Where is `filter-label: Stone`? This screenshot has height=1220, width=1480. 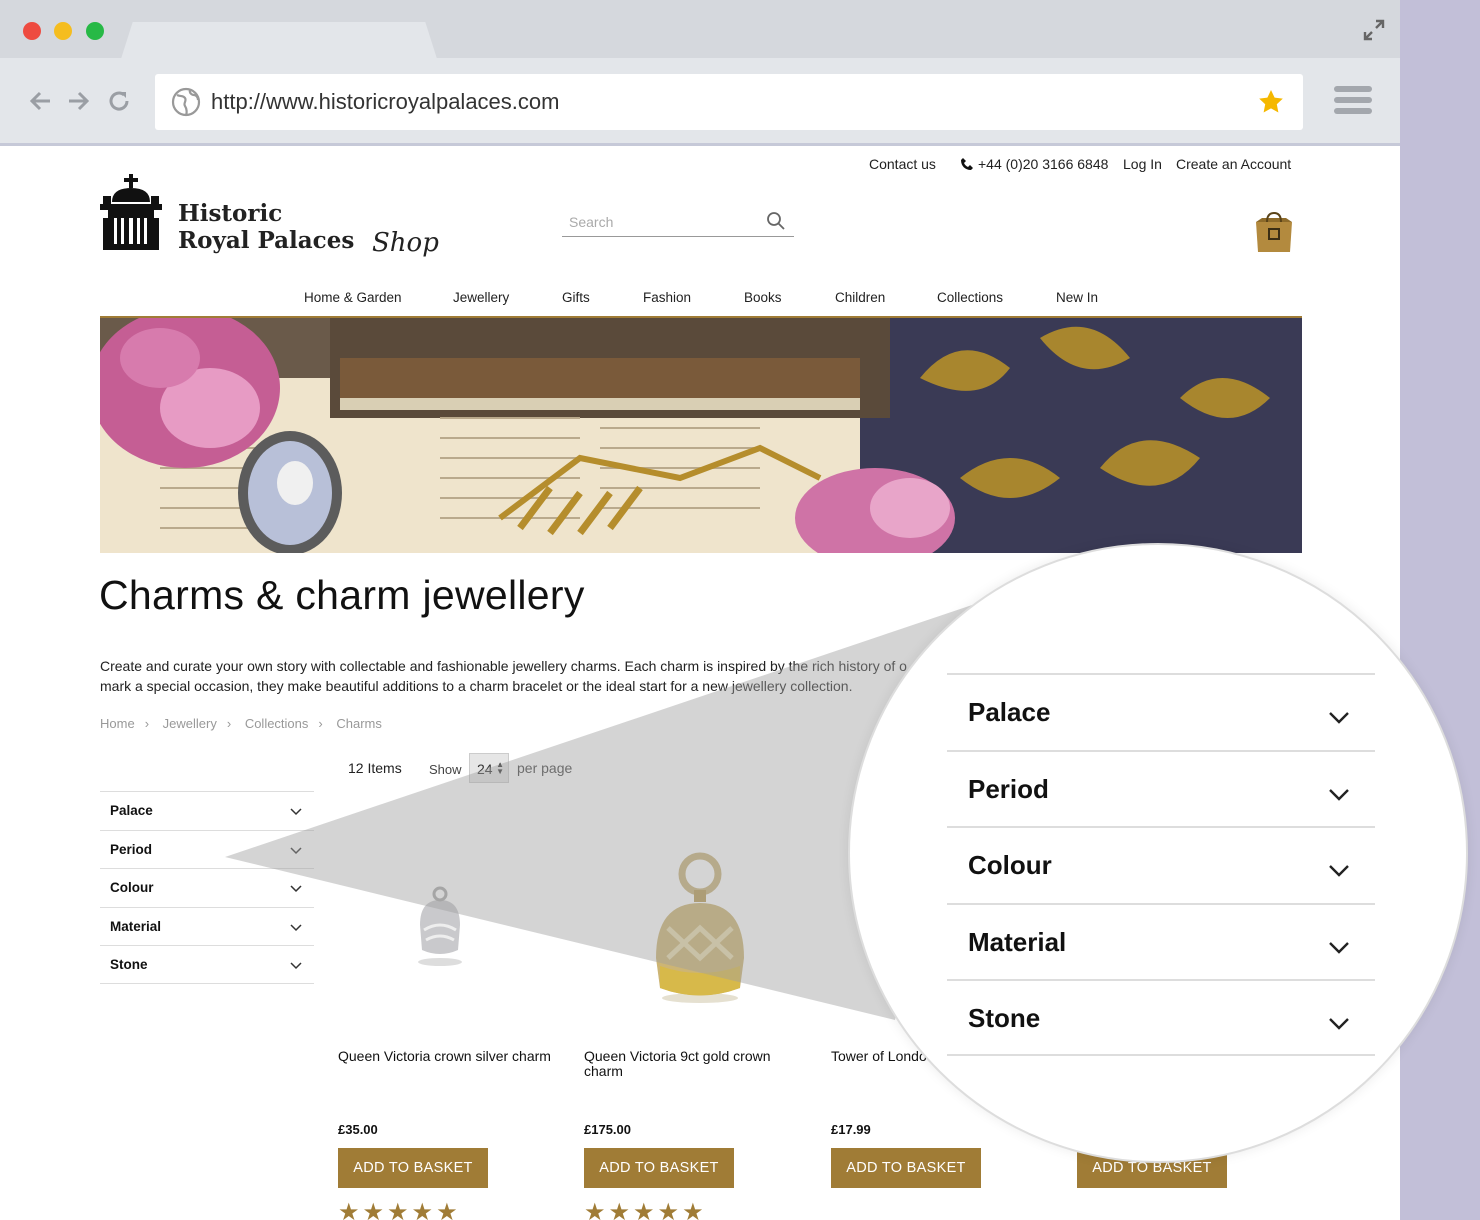 filter-label: Stone is located at coordinates (1004, 1018).